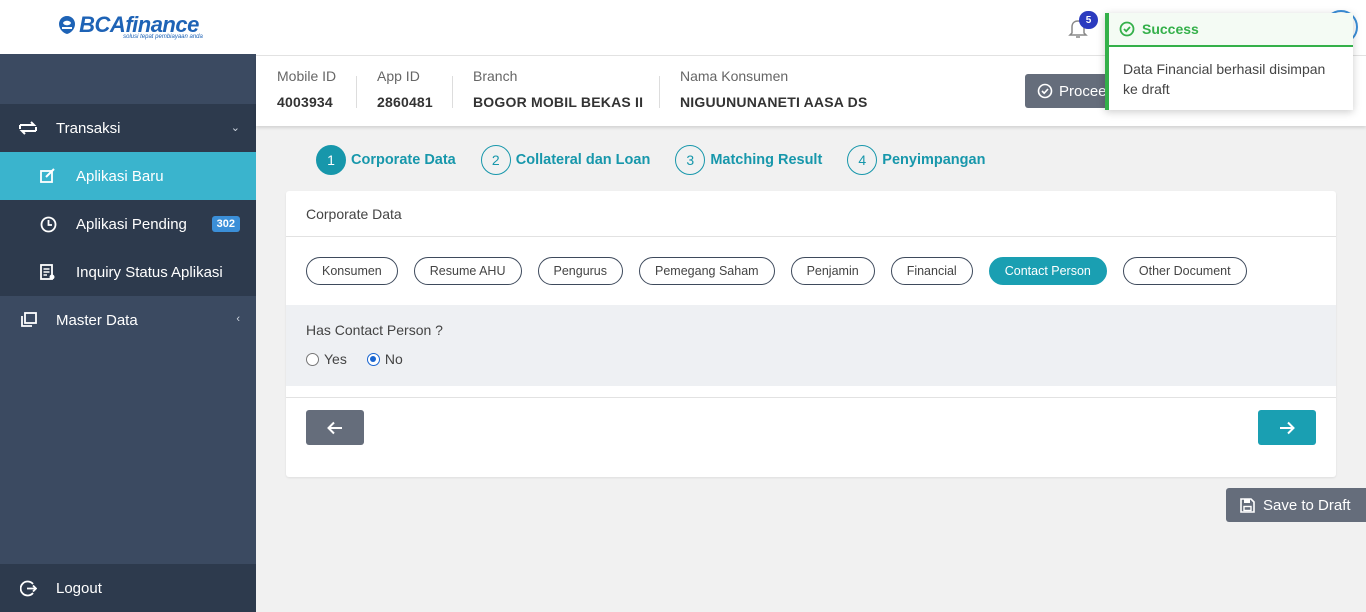 The height and width of the screenshot is (612, 1366). What do you see at coordinates (48, 272) in the screenshot?
I see `document-icon` at bounding box center [48, 272].